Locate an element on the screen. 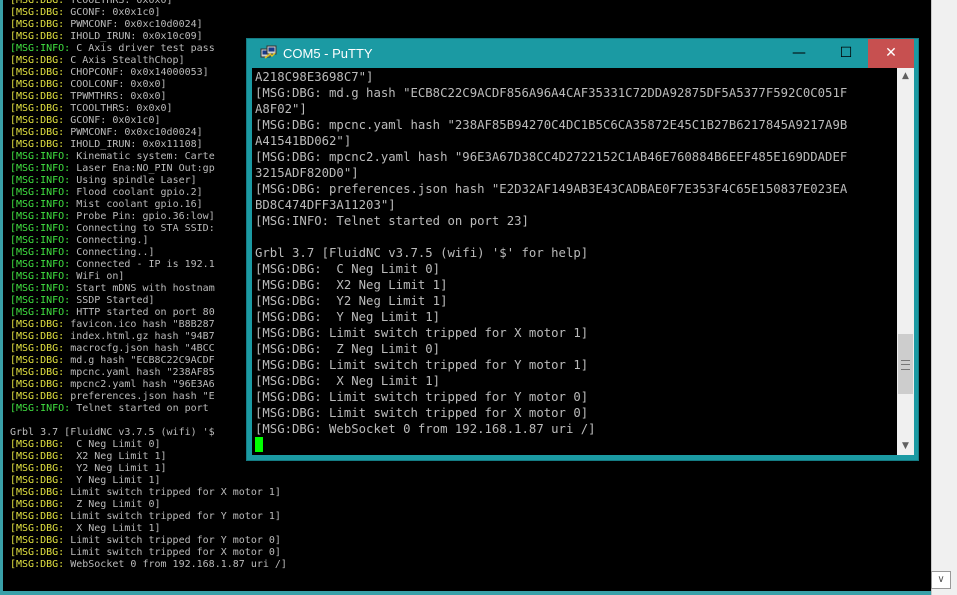 The width and height of the screenshot is (957, 595). terminal-line: BD8C474DFF3A11203"] is located at coordinates (325, 205).